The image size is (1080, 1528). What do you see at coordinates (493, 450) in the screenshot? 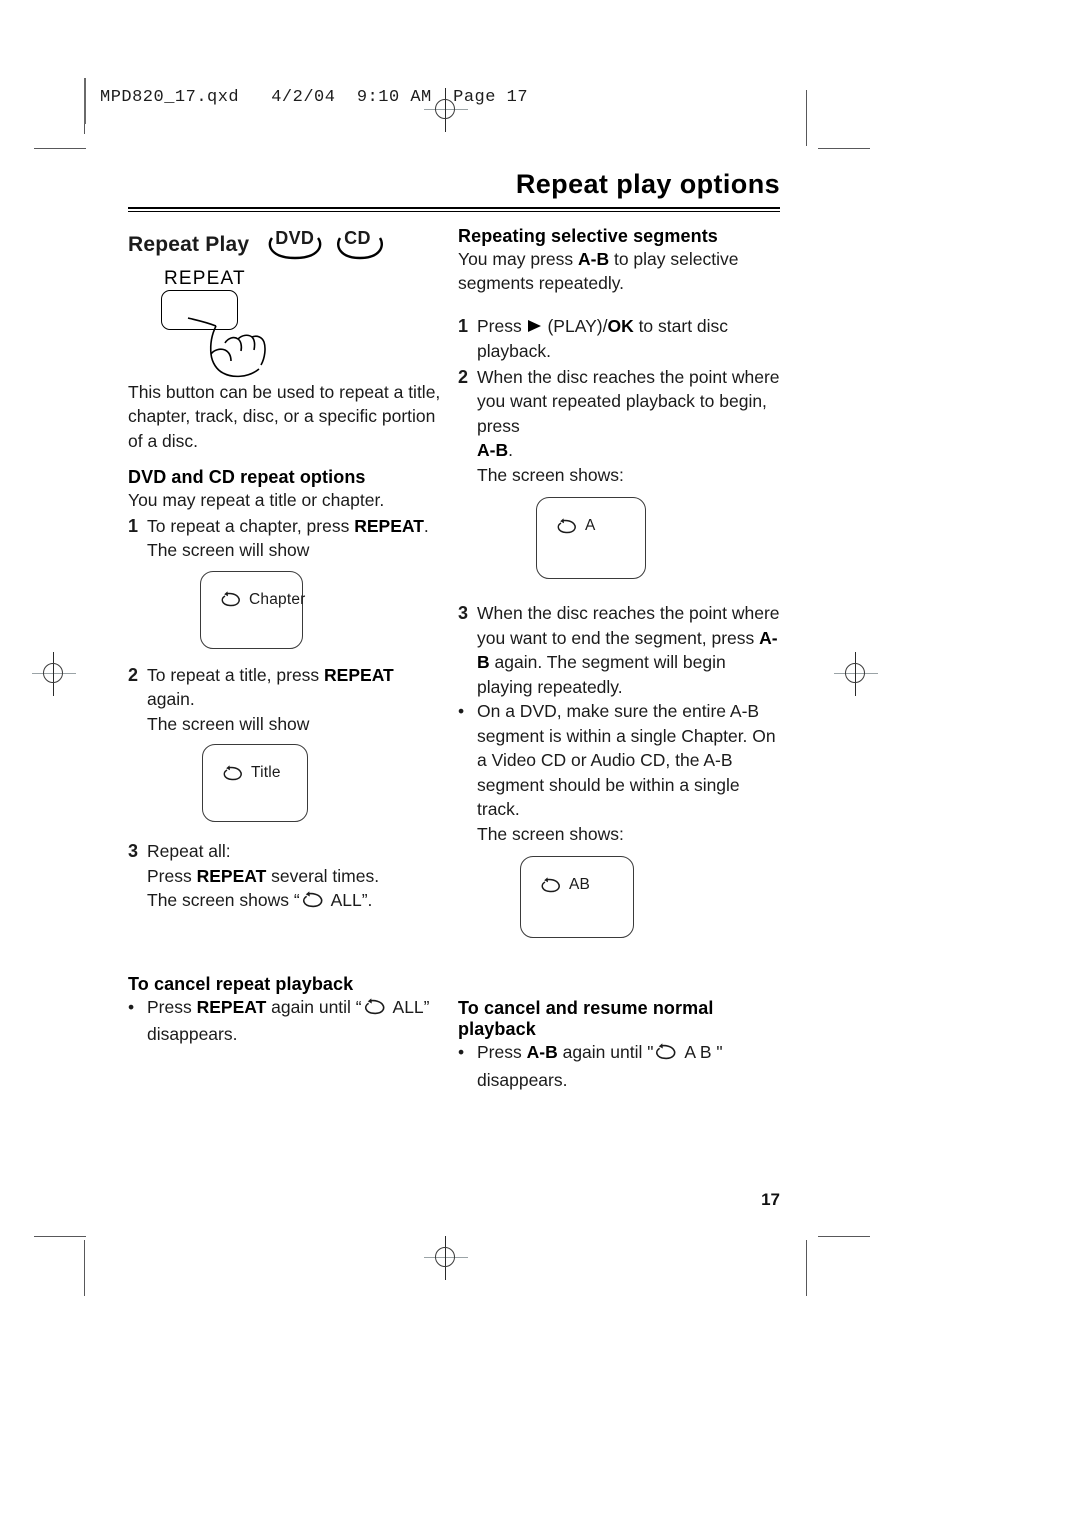
I see `right-step-2-key: A-B` at bounding box center [493, 450].